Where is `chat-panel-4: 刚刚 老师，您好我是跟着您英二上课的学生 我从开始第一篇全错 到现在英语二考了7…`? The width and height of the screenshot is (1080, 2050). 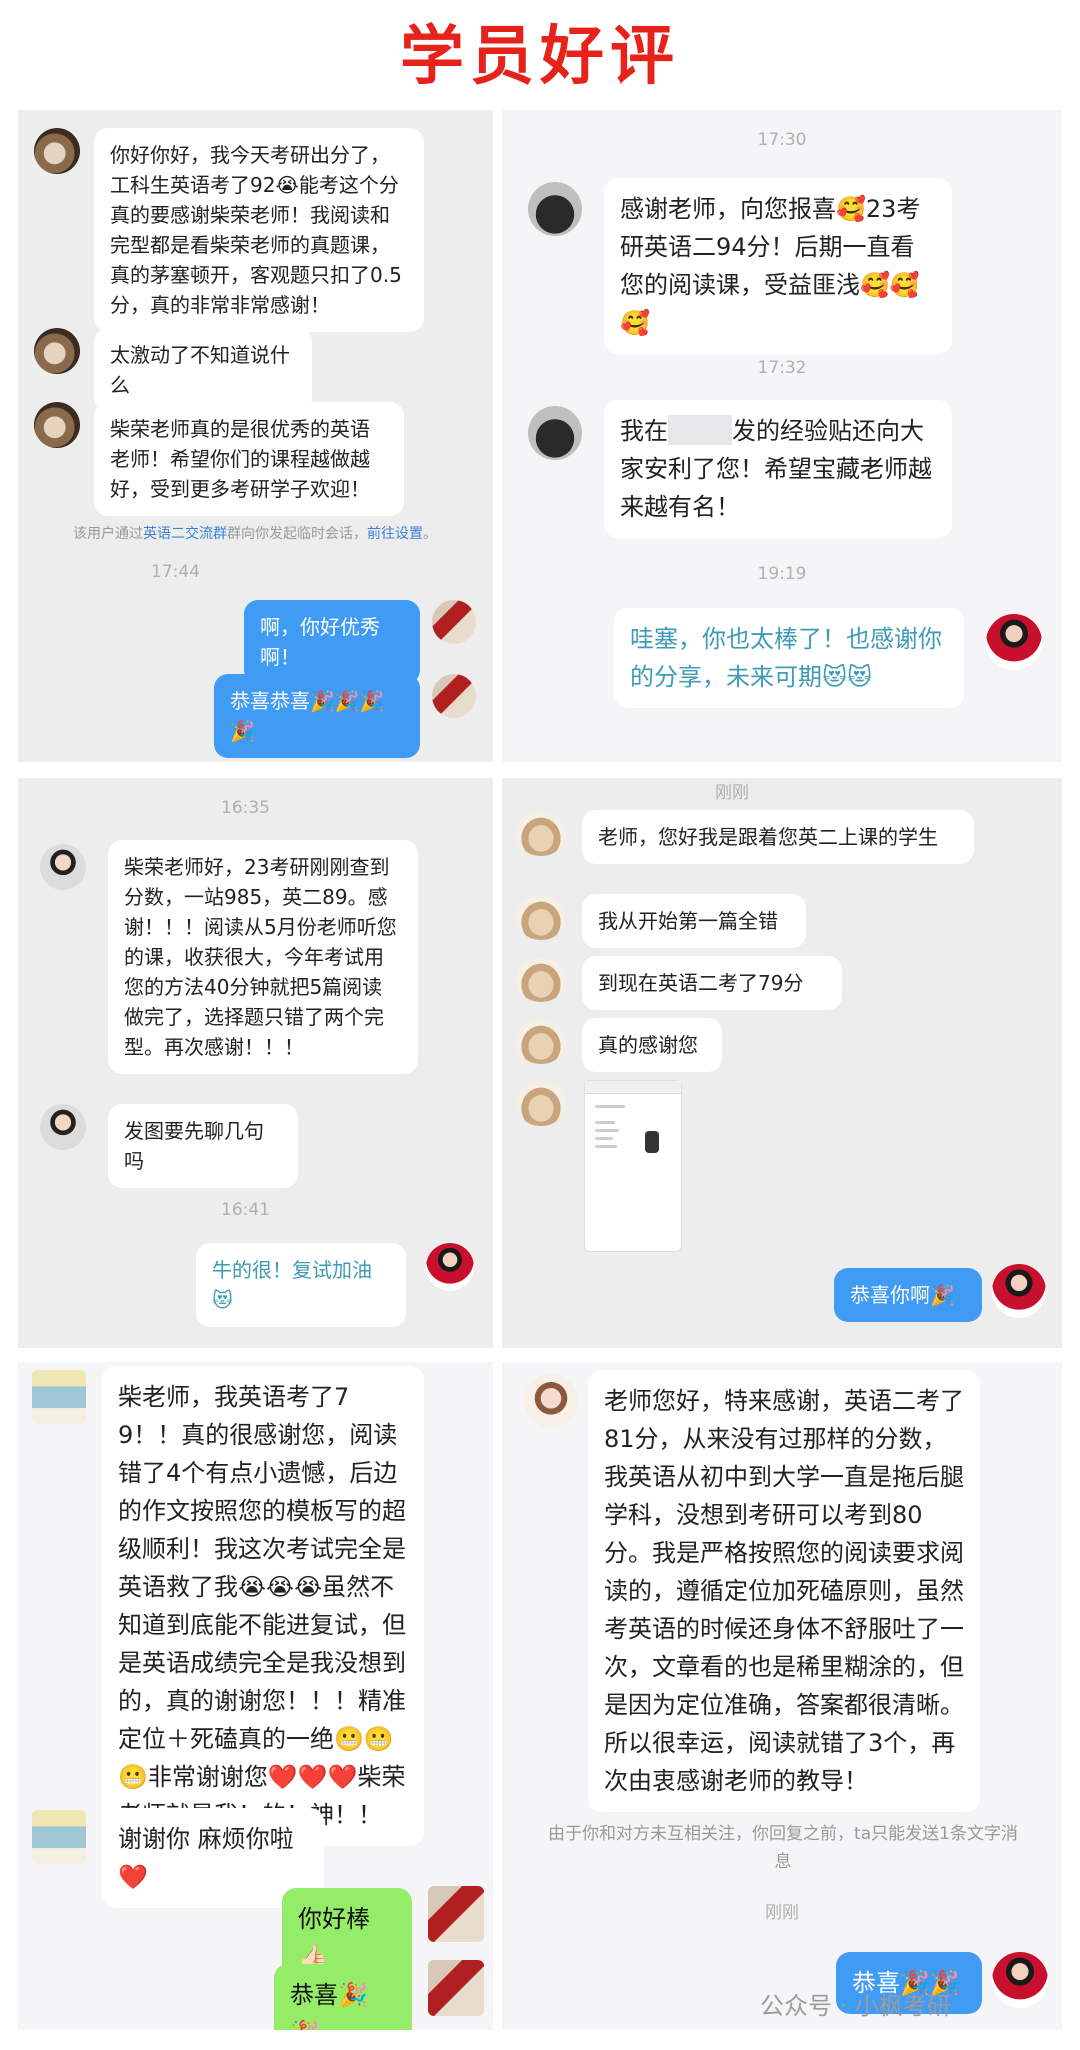 chat-panel-4: 刚刚 老师，您好我是跟着您英二上课的学生 我从开始第一篇全错 到现在英语二考了7… is located at coordinates (782, 1063).